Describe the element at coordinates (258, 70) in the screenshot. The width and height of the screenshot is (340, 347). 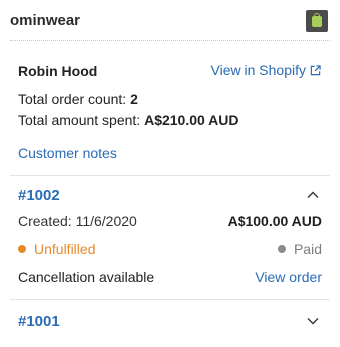
I see `view-in-shopify-label: View in Shopify` at that location.